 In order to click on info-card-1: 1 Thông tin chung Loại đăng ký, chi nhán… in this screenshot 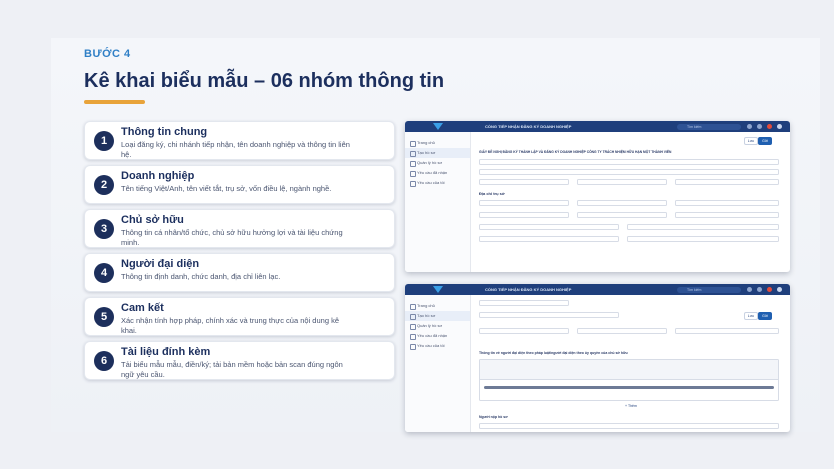, I will do `click(239, 140)`.